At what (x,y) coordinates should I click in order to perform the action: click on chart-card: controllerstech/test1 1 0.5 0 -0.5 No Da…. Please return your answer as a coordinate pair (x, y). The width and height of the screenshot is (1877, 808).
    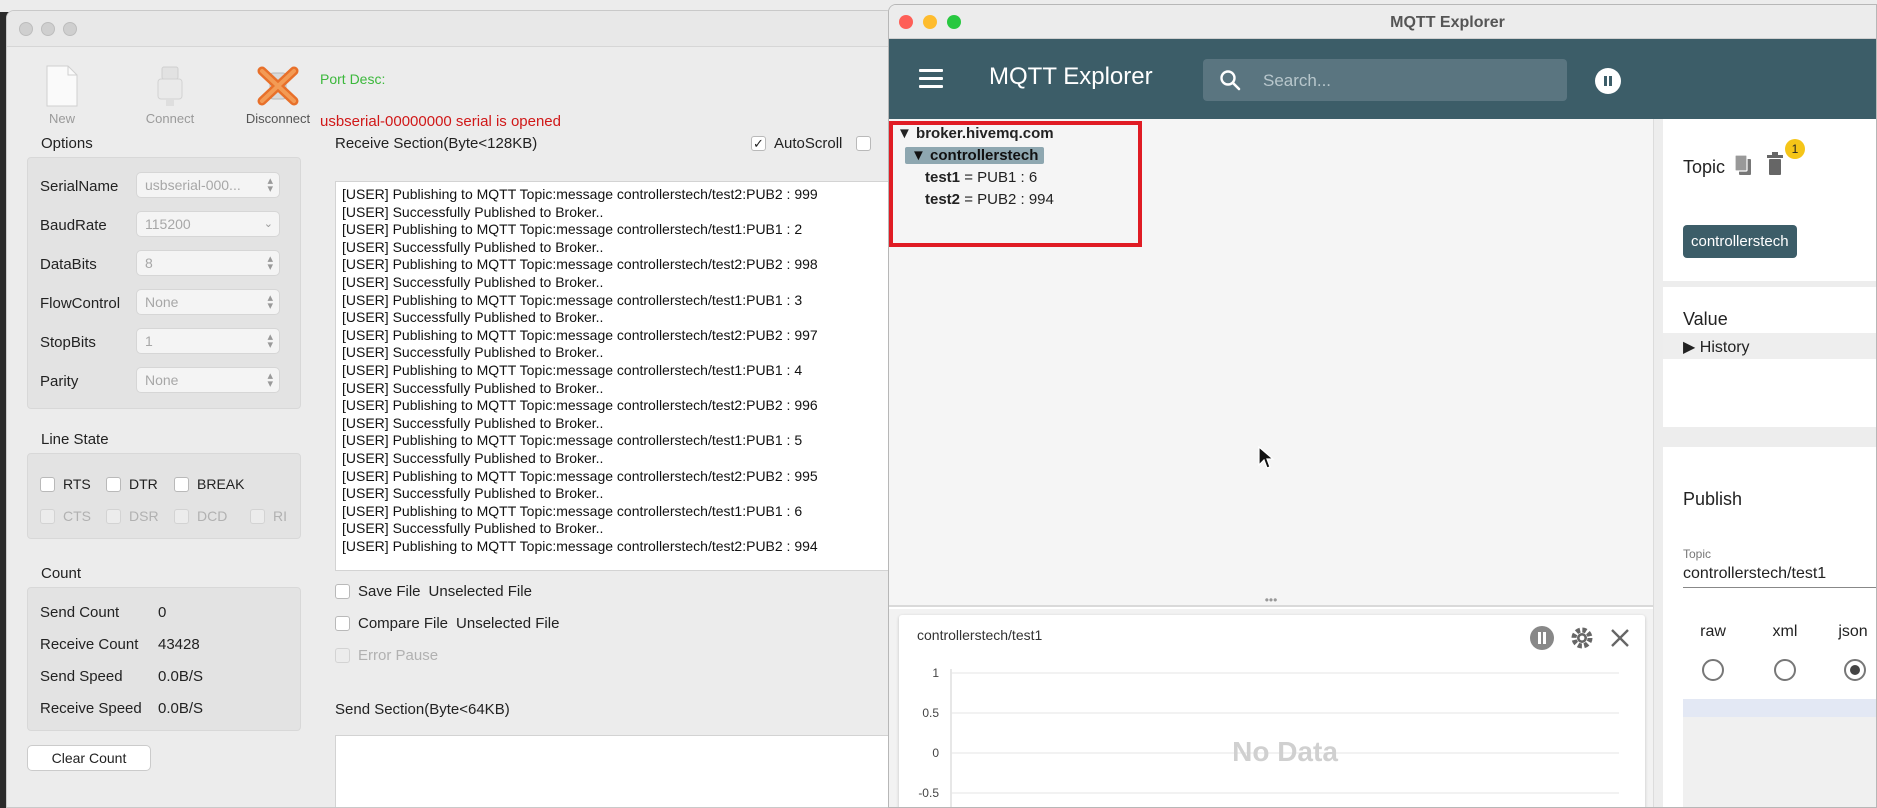
    Looking at the image, I should click on (1272, 711).